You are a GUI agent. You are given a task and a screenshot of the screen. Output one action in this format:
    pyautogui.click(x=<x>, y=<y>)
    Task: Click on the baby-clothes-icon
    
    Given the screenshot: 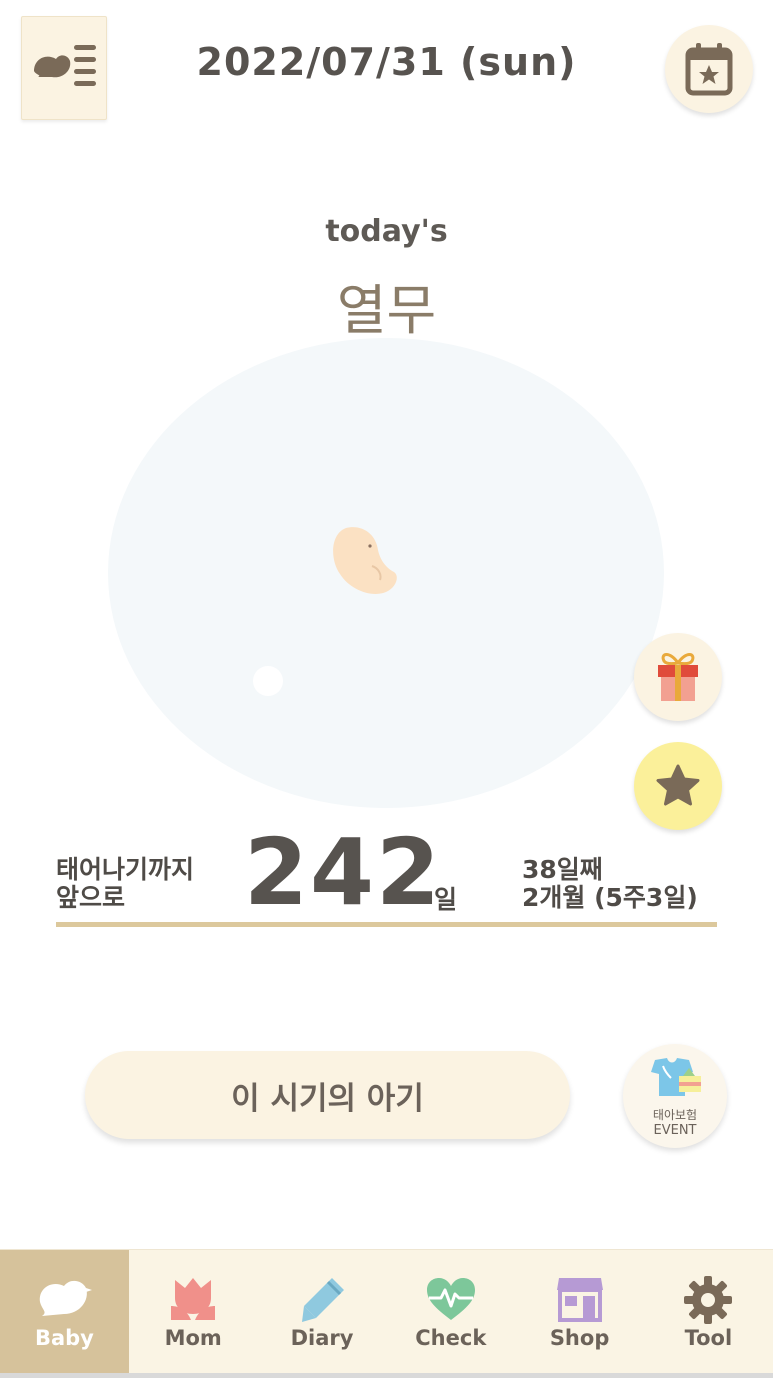 What is the action you would take?
    pyautogui.click(x=676, y=1077)
    